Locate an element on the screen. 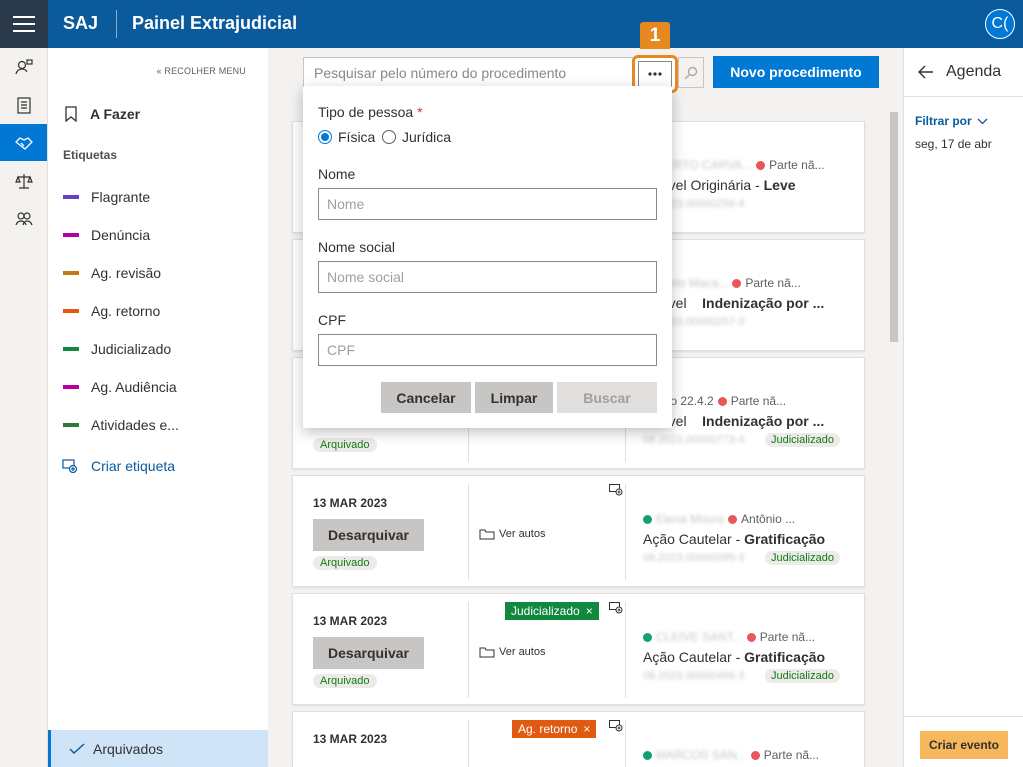  rail-person-button is located at coordinates (23, 66).